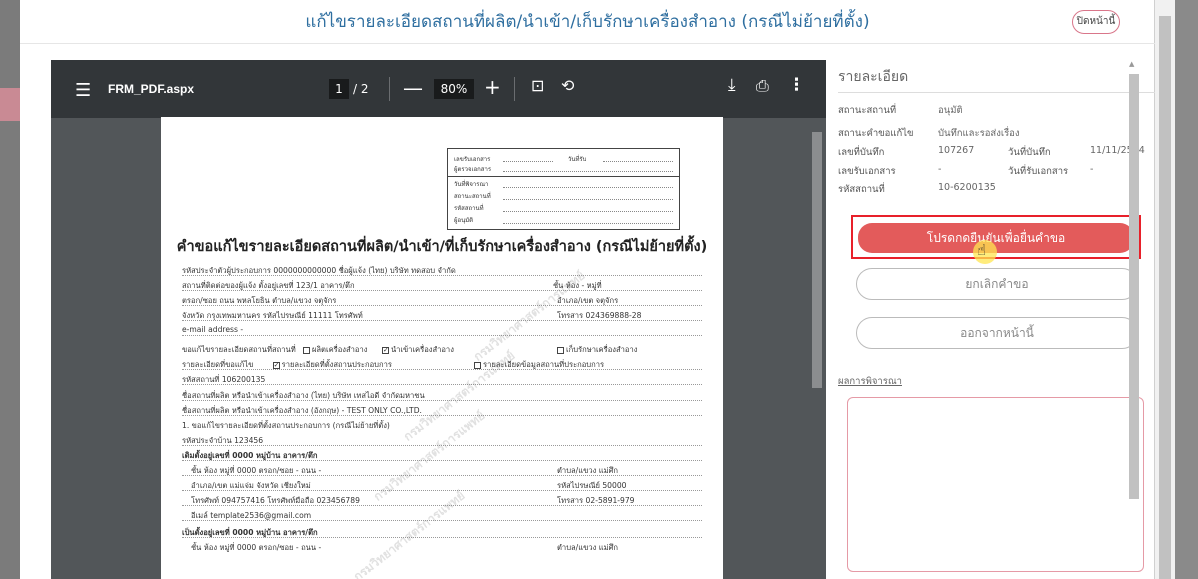 The width and height of the screenshot is (1198, 579). Describe the element at coordinates (218, 364) in the screenshot. I see `doc-line: รายละเอียดที่ขอแก้ไข` at that location.